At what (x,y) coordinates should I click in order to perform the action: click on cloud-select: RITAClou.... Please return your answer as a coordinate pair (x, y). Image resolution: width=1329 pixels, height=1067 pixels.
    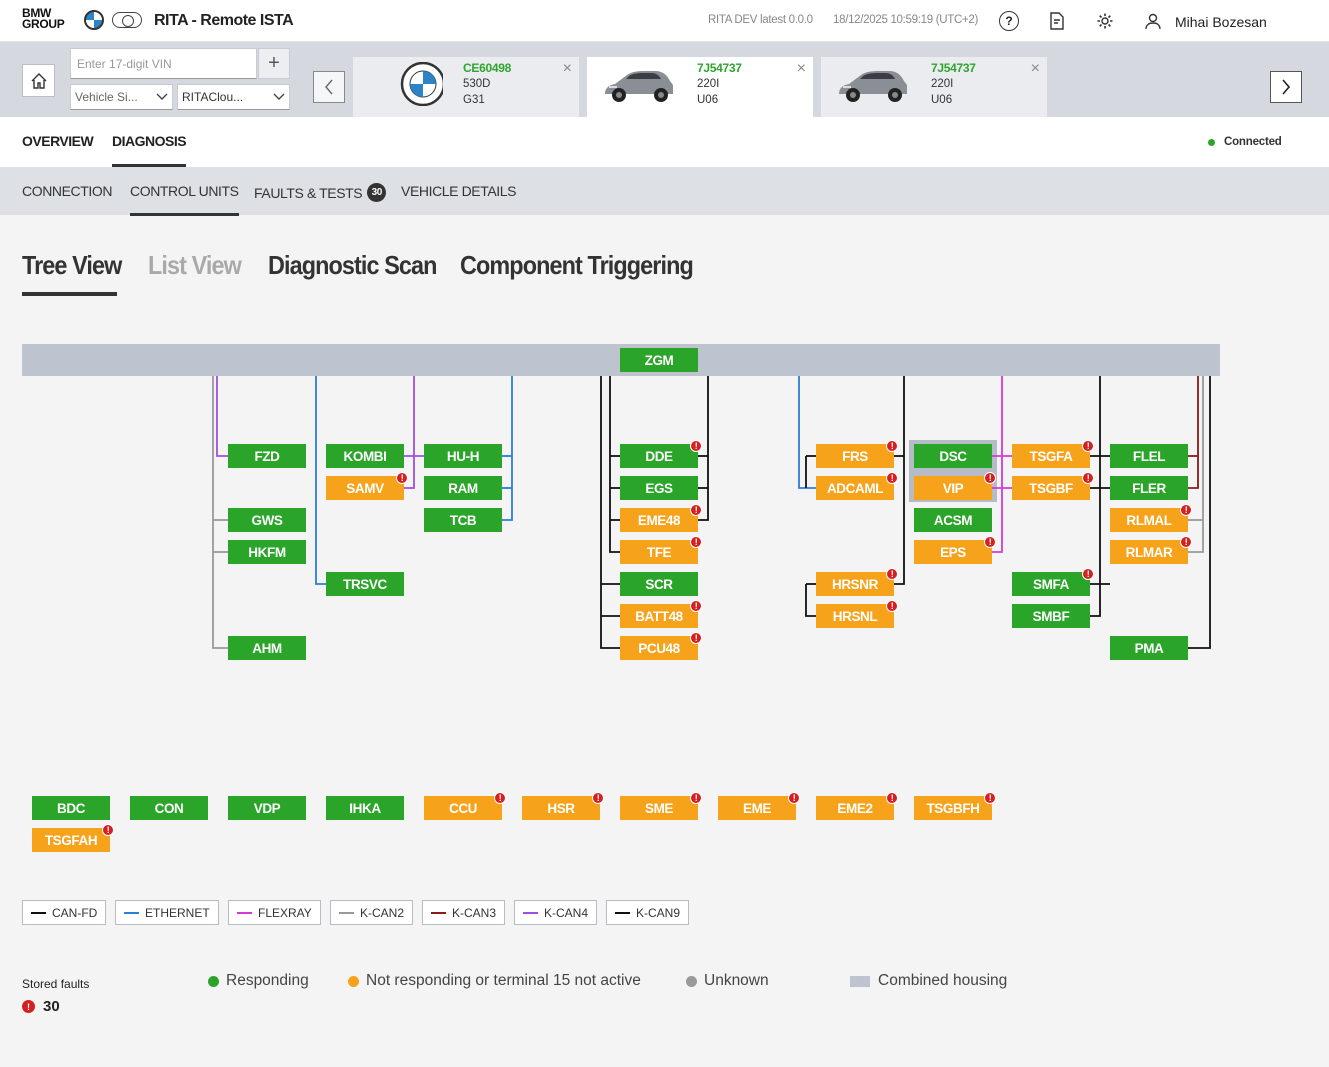
    Looking at the image, I should click on (233, 97).